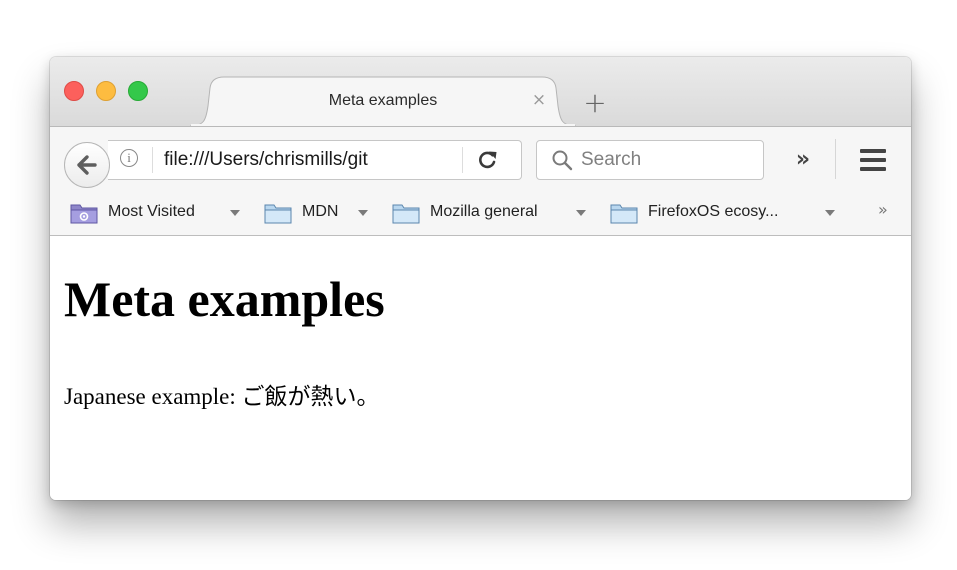 Image resolution: width=957 pixels, height=570 pixels. Describe the element at coordinates (462, 160) in the screenshot. I see `reload-separator` at that location.